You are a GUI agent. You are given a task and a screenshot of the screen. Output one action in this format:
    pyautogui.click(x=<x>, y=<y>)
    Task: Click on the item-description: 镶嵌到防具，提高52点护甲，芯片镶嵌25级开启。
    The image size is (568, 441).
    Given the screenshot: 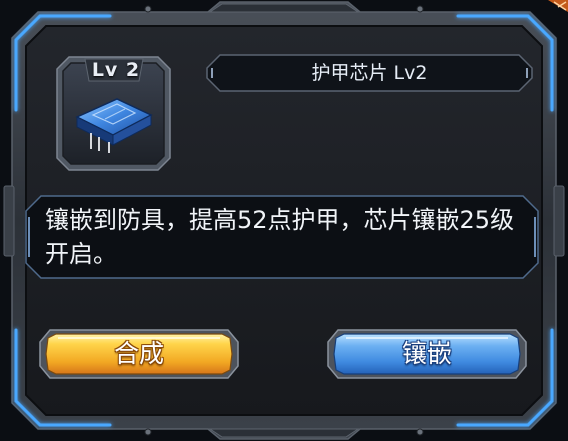 What is the action you would take?
    pyautogui.click(x=280, y=237)
    